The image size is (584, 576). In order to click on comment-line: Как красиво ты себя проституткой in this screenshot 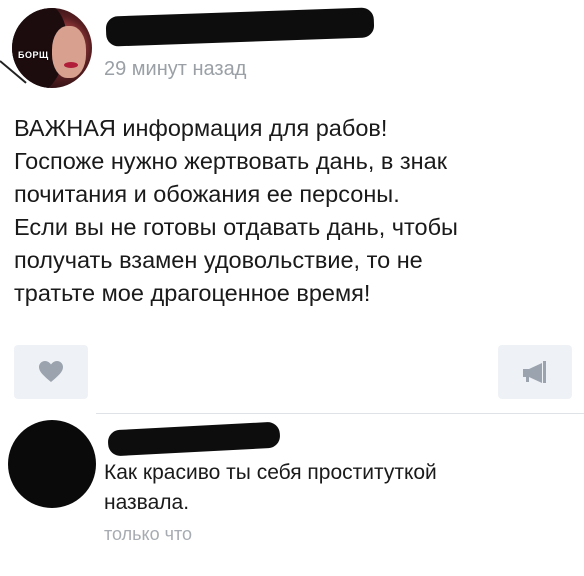, I will do `click(270, 472)`.